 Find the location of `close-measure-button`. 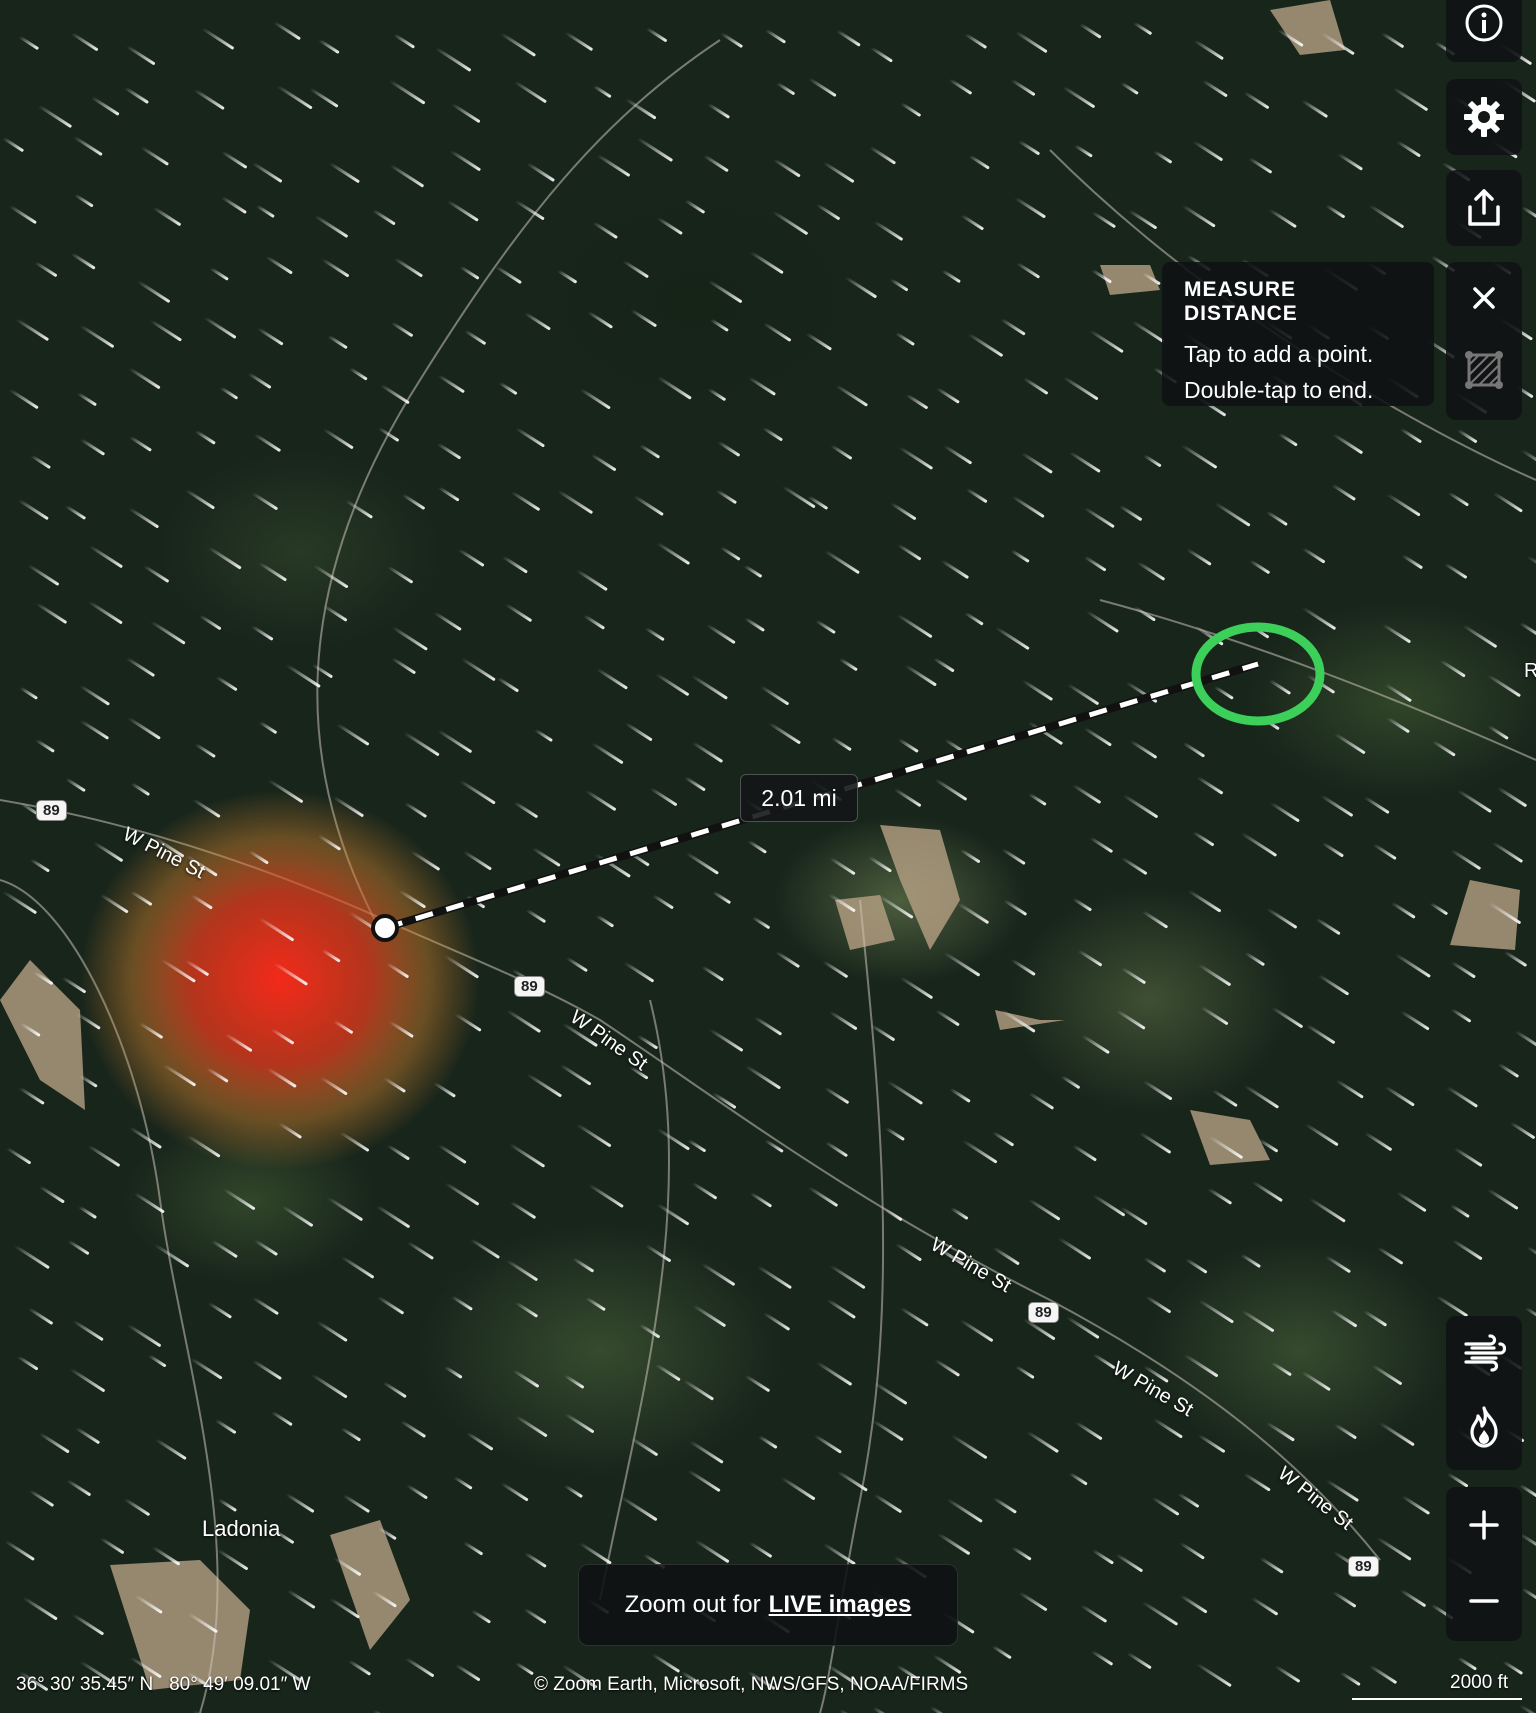

close-measure-button is located at coordinates (1484, 298).